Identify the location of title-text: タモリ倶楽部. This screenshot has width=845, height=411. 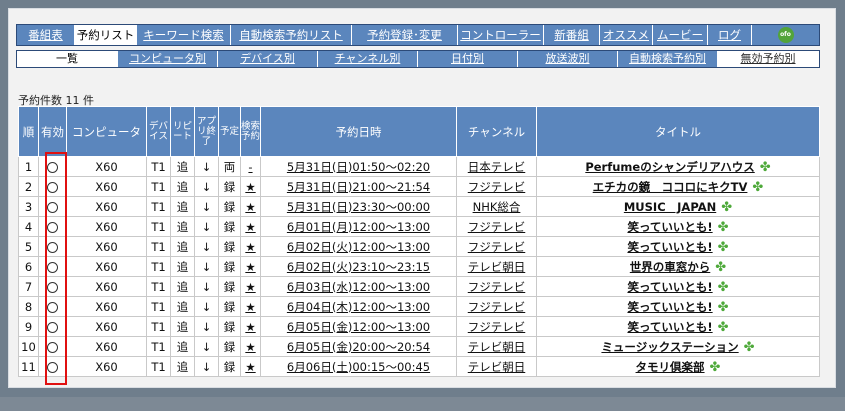
(670, 367).